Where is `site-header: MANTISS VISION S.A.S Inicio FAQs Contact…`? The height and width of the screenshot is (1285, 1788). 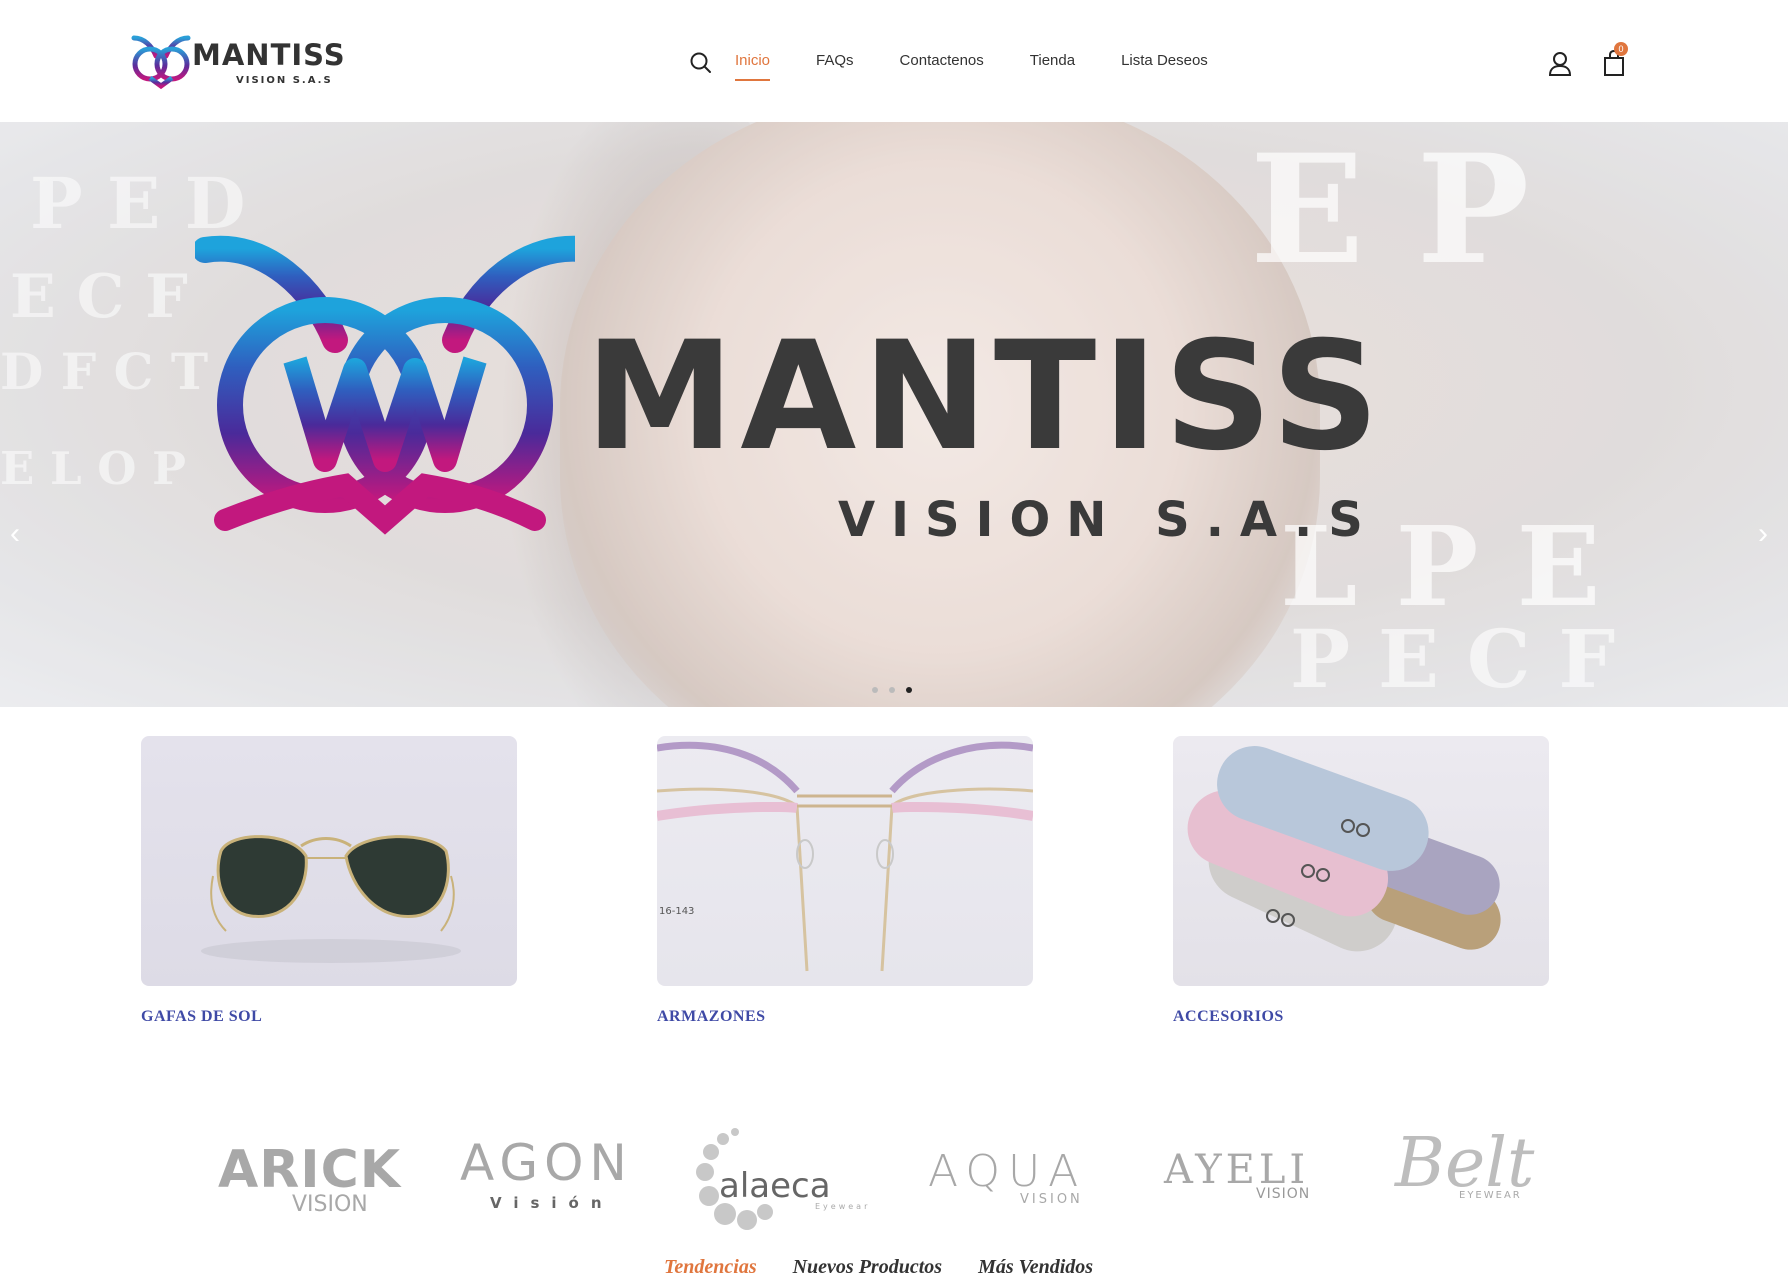
site-header: MANTISS VISION S.A.S Inicio FAQs Contact… is located at coordinates (894, 61).